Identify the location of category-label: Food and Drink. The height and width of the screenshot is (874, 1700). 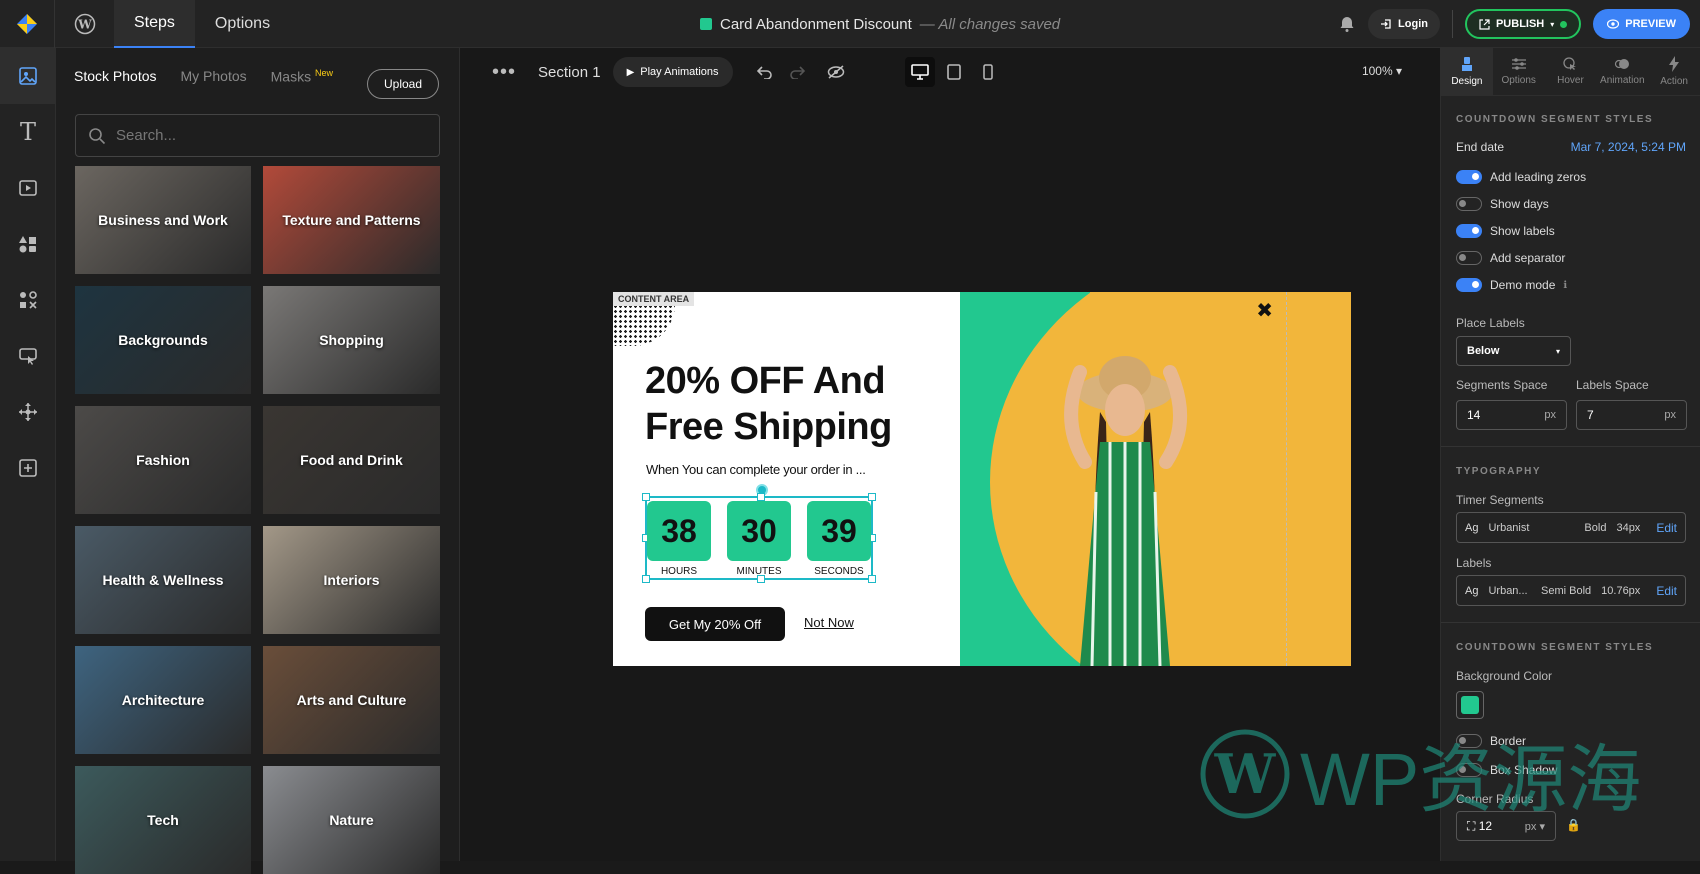
(351, 460).